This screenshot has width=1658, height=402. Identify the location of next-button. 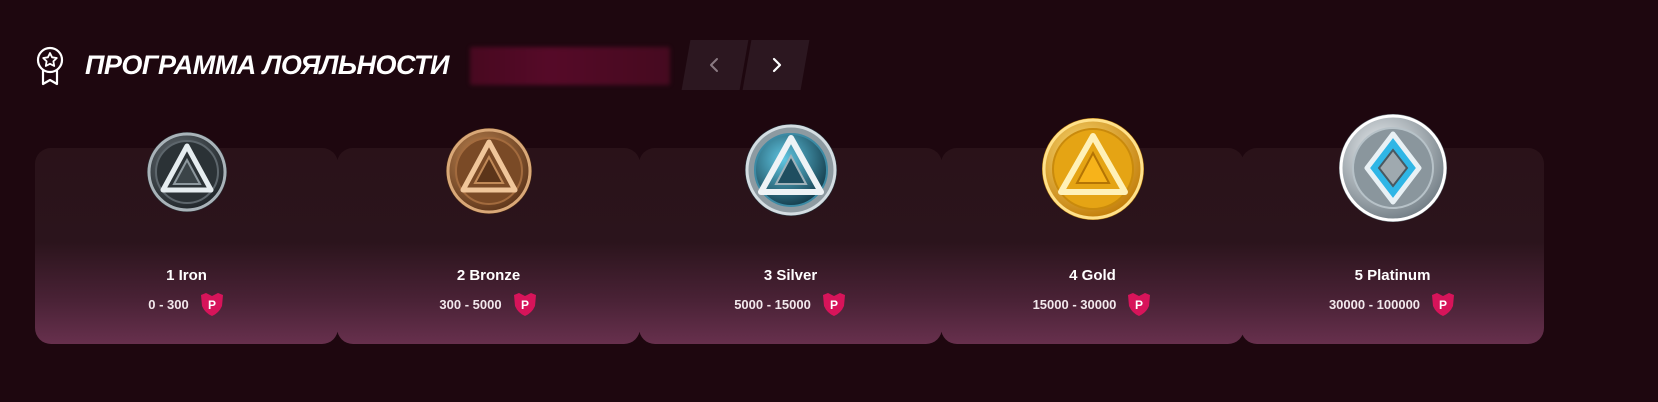
(776, 65).